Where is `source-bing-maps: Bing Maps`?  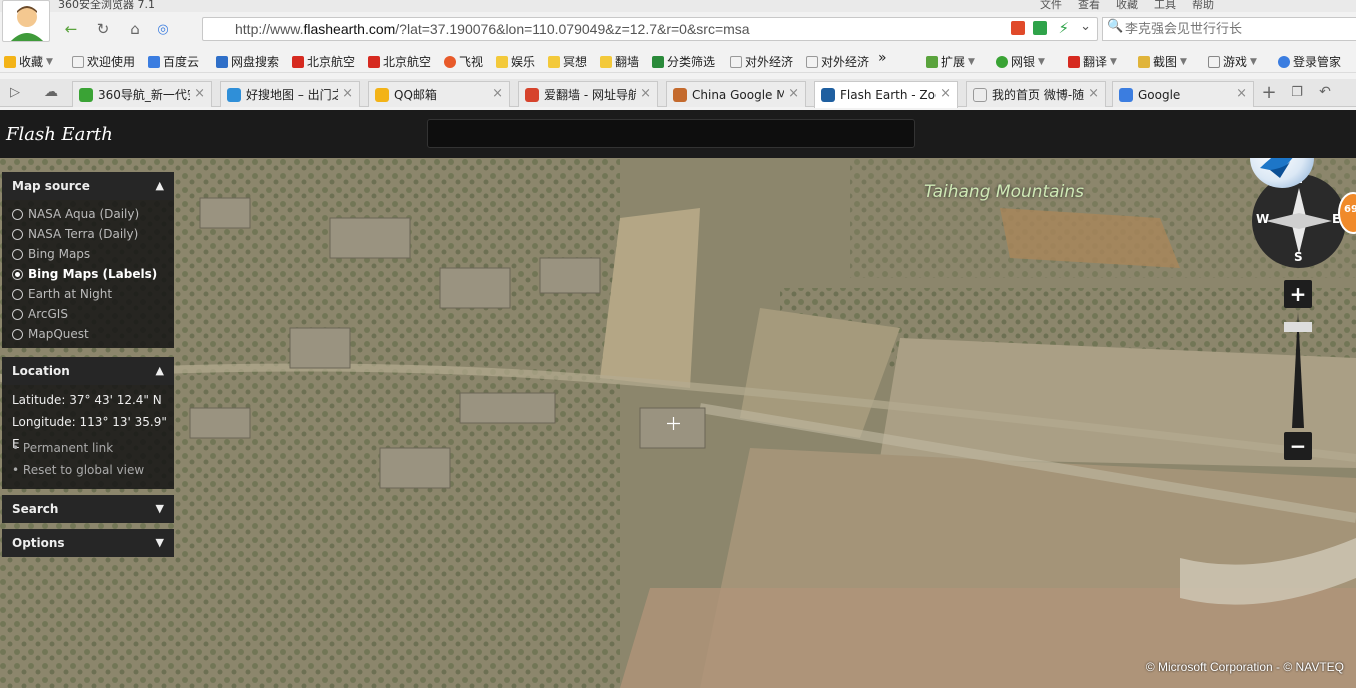
source-bing-maps: Bing Maps is located at coordinates (88, 254).